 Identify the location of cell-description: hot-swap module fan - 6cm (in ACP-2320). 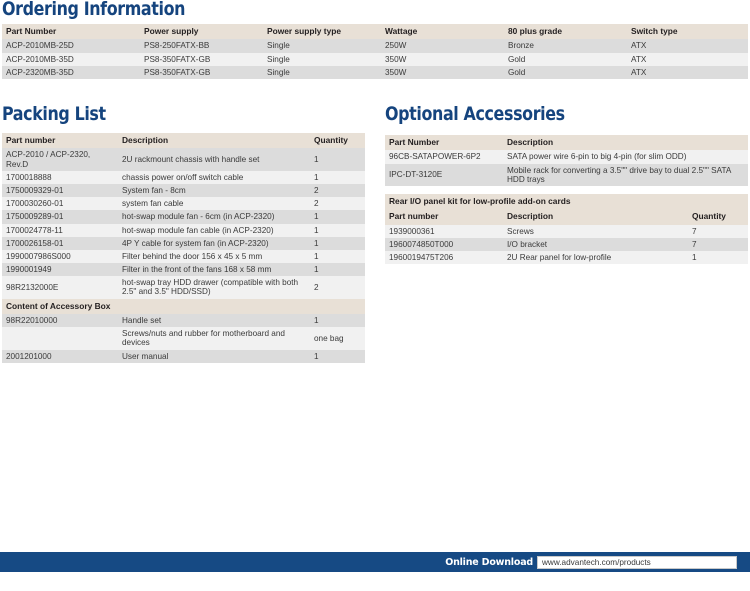
(214, 217).